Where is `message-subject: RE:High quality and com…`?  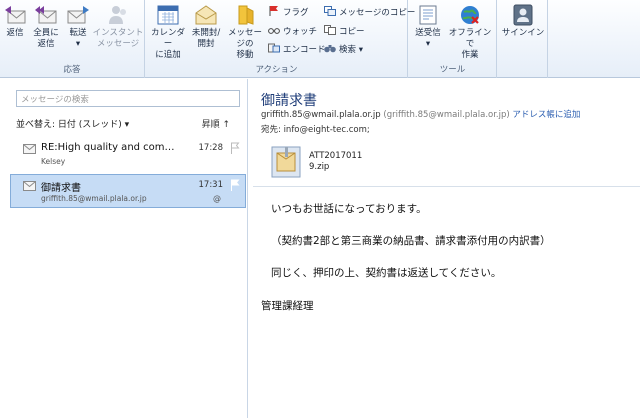
message-subject: RE:High quality and com… is located at coordinates (108, 147).